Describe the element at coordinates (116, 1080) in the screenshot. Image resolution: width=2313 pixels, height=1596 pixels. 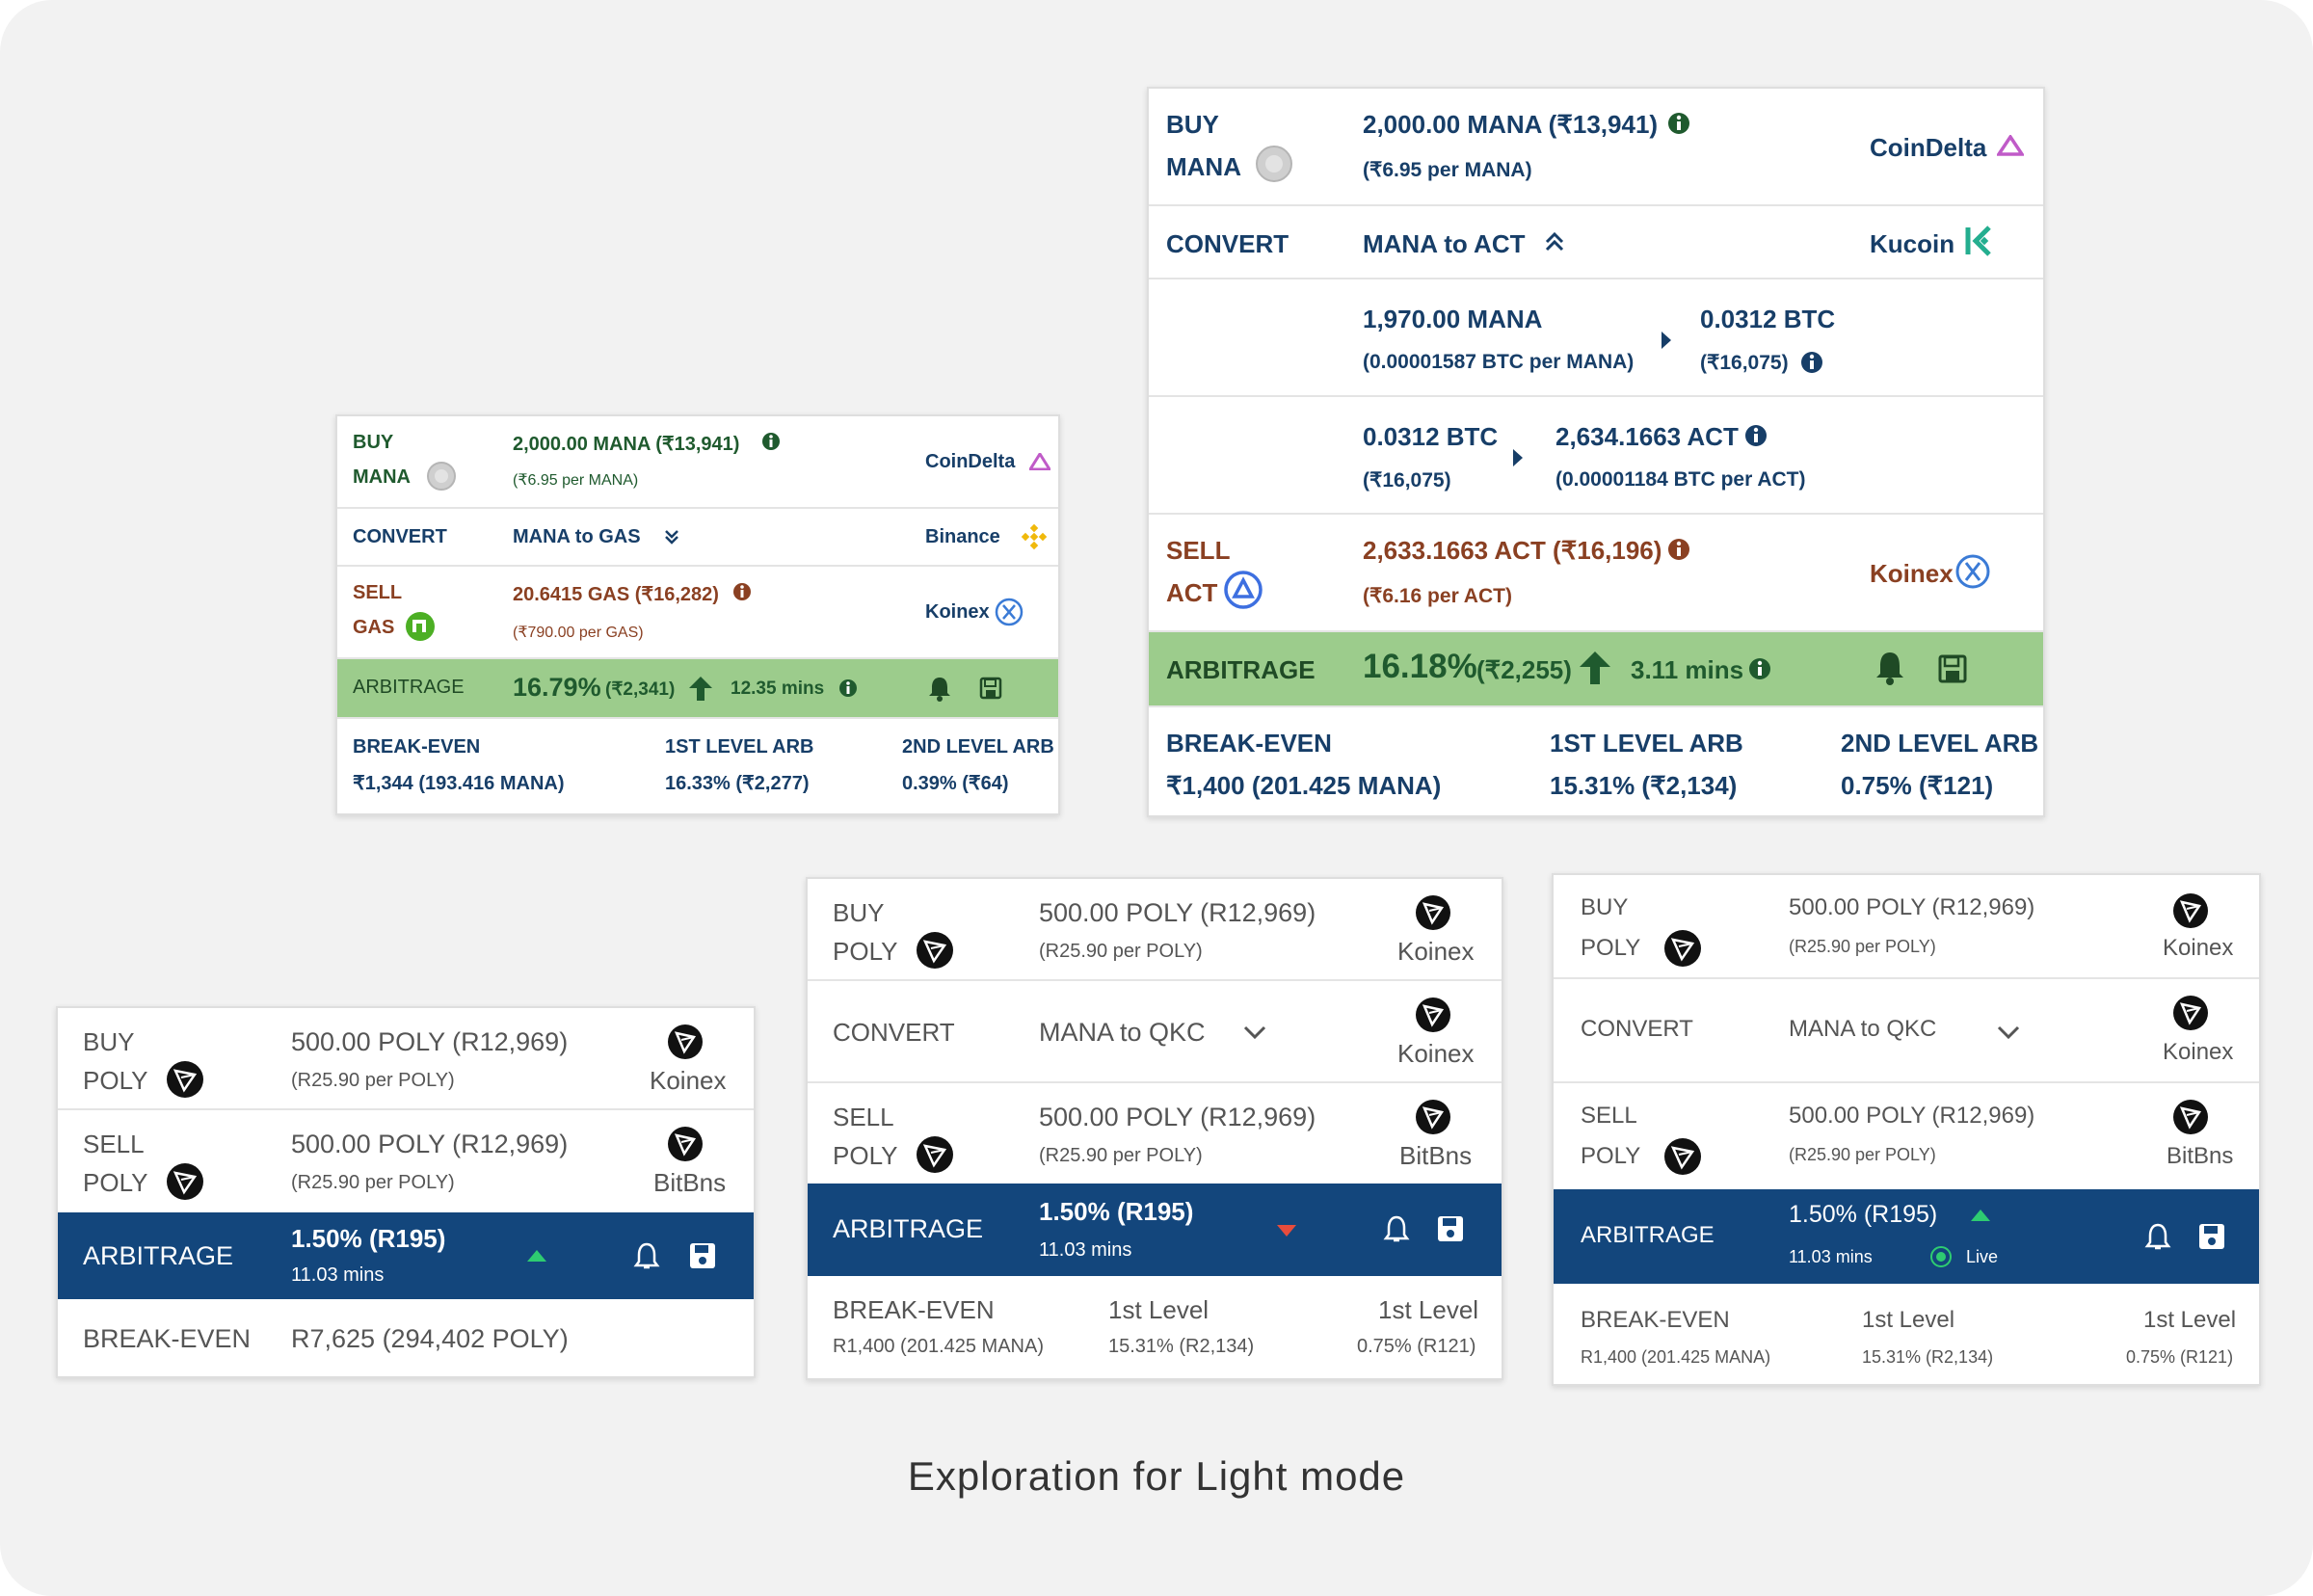
I see `buy-coin-label: POLY` at that location.